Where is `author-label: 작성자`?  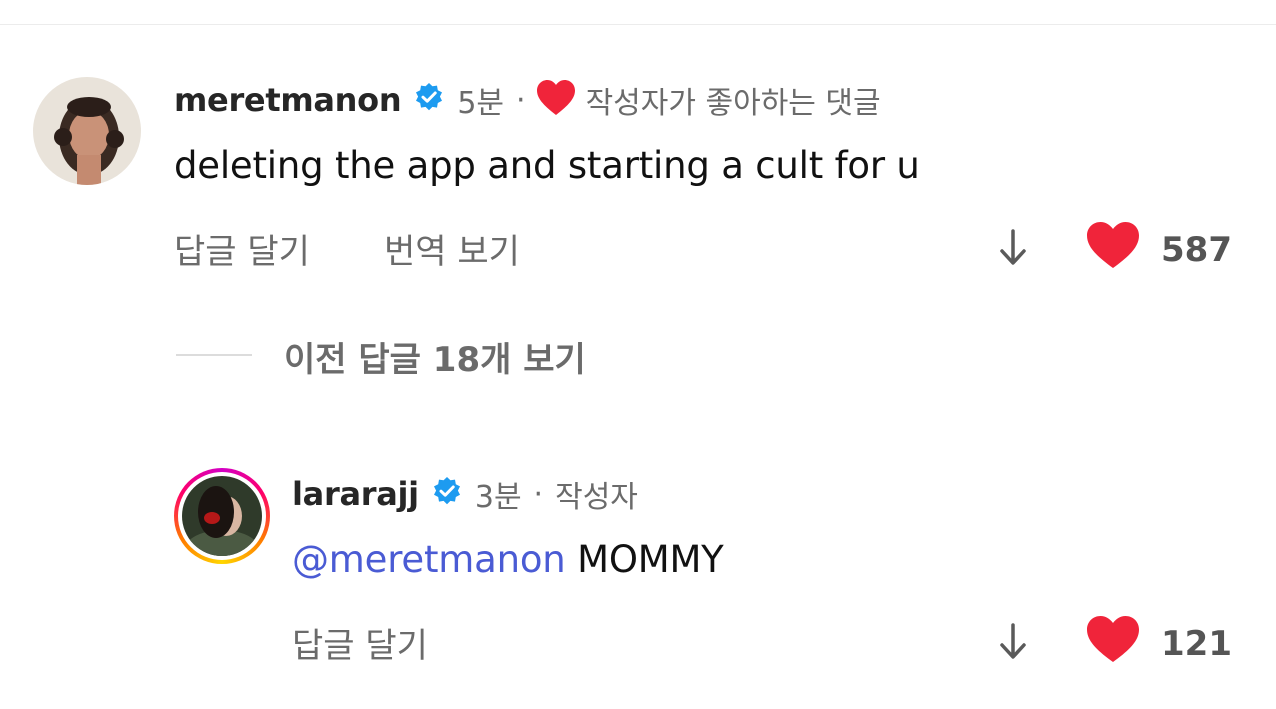
author-label: 작성자 is located at coordinates (596, 497).